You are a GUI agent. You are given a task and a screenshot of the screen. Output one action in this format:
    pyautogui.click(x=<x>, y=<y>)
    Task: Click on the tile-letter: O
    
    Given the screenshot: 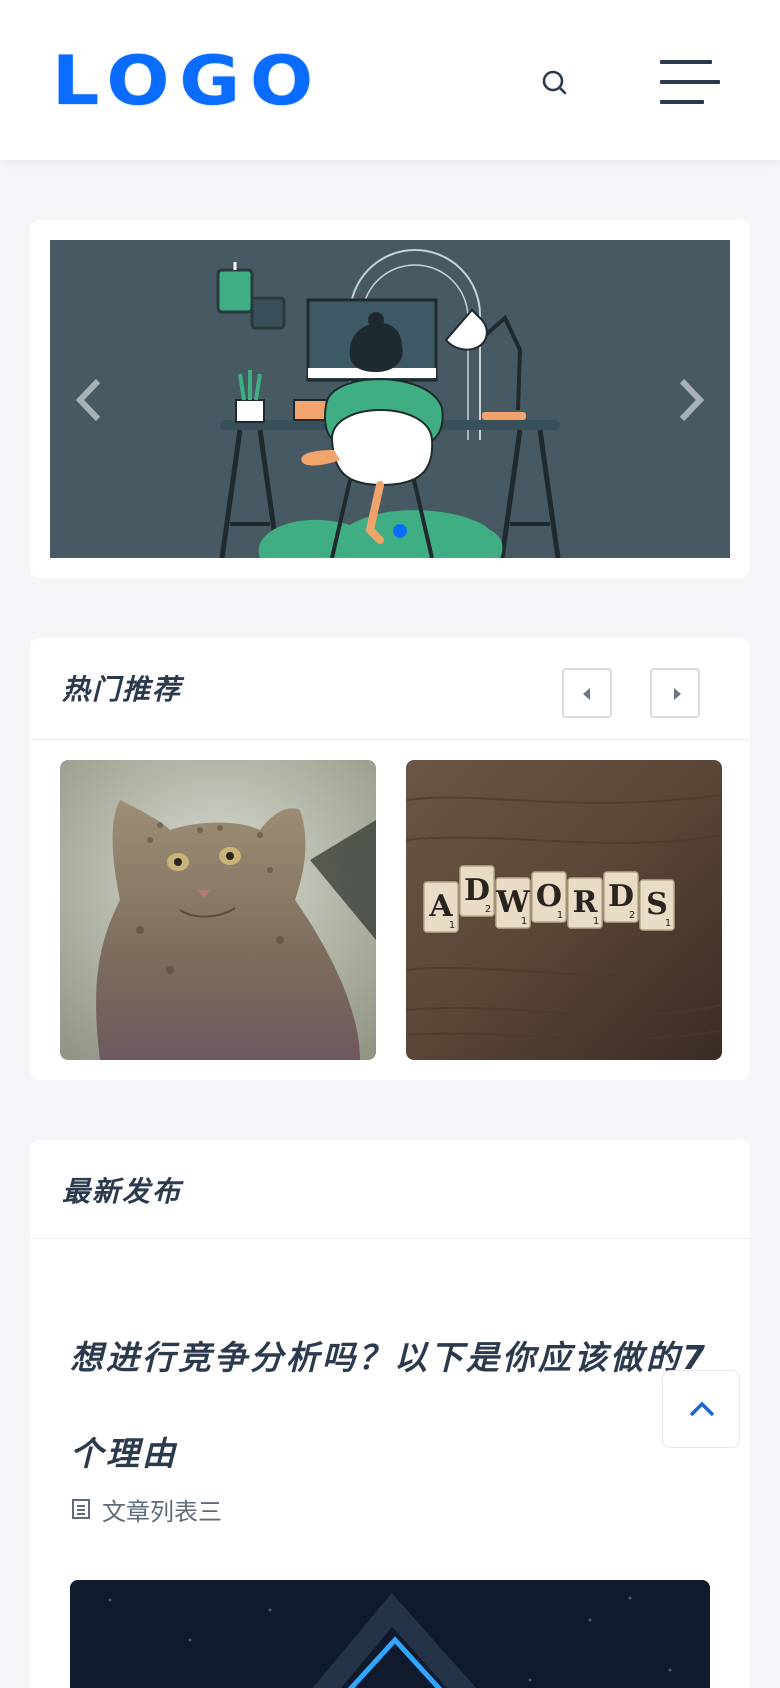 What is the action you would take?
    pyautogui.click(x=549, y=896)
    